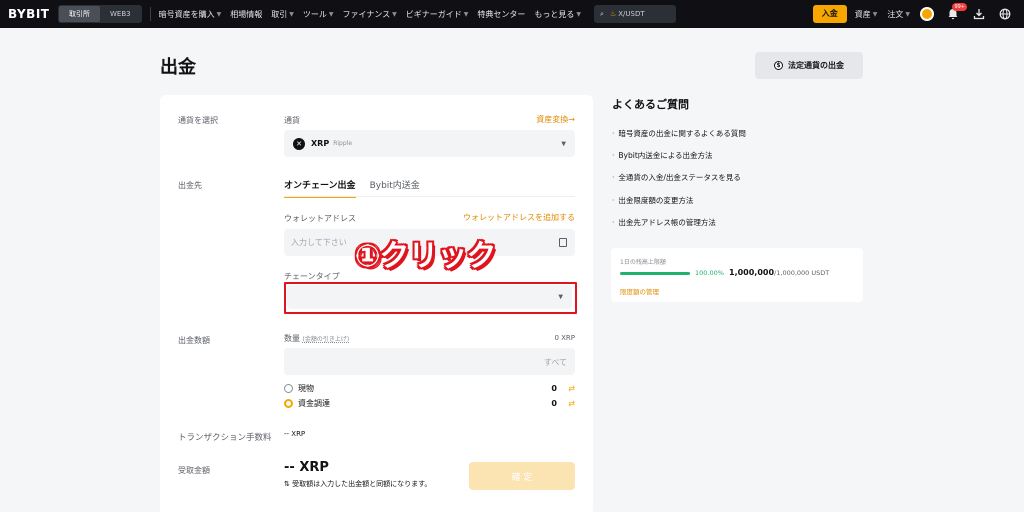  I want to click on menu-more: もっと見る ▼, so click(557, 14).